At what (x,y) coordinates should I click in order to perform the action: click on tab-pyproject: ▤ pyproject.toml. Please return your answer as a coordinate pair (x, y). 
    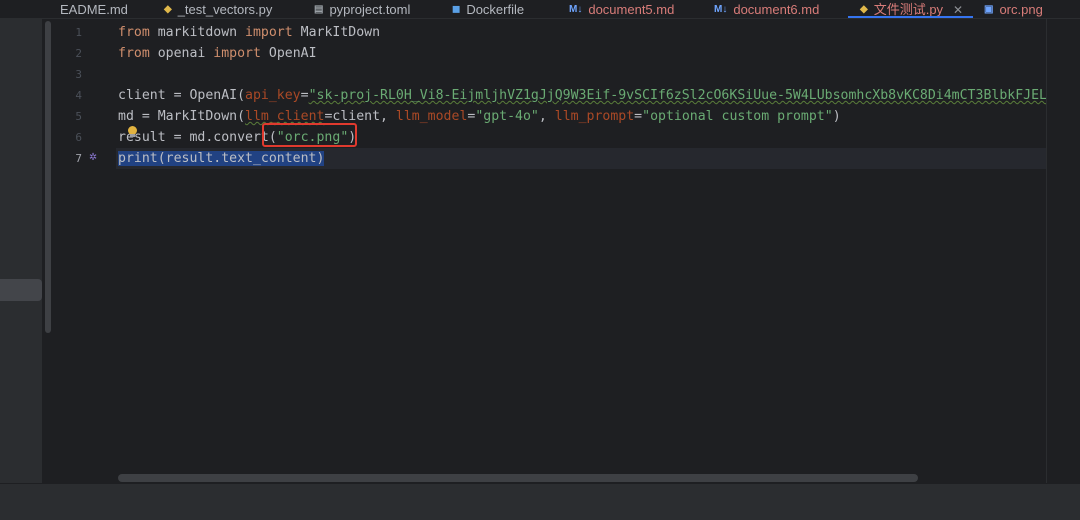
    Looking at the image, I should click on (362, 9).